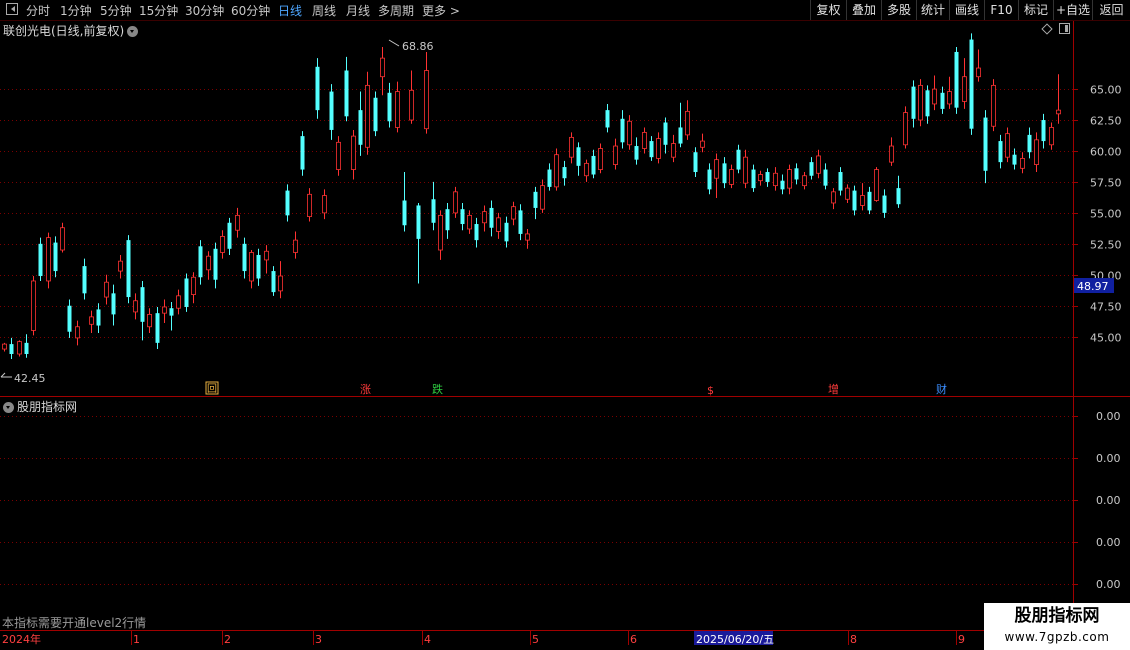  I want to click on date-label-8: 8, so click(853, 639).